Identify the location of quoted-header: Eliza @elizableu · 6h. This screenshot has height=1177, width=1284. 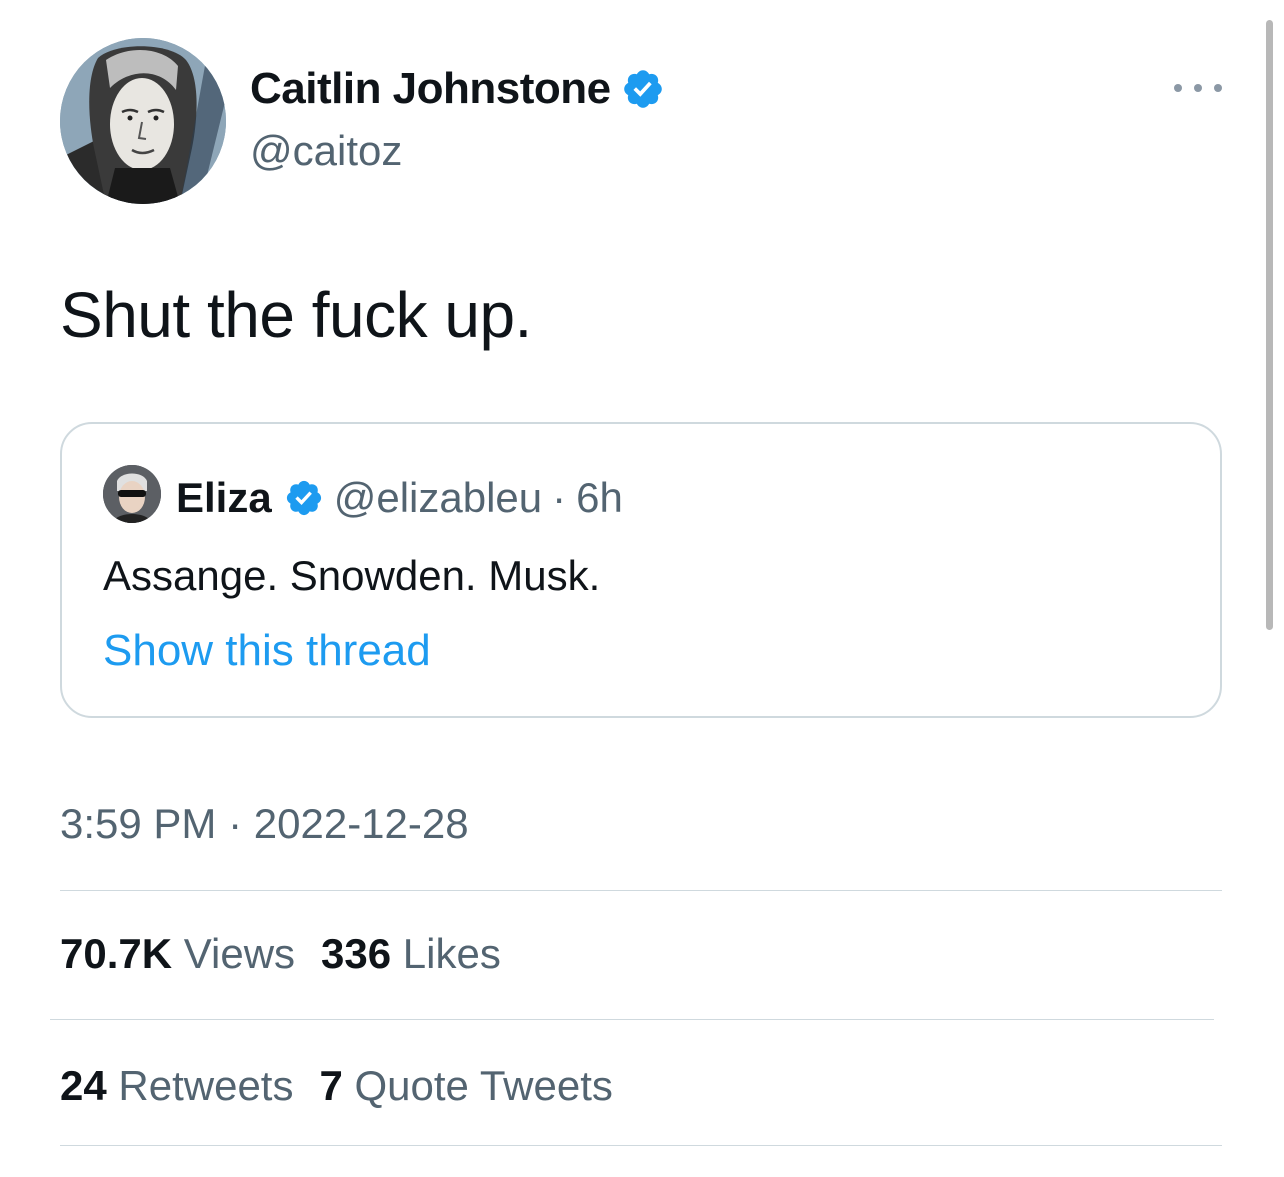
(399, 498).